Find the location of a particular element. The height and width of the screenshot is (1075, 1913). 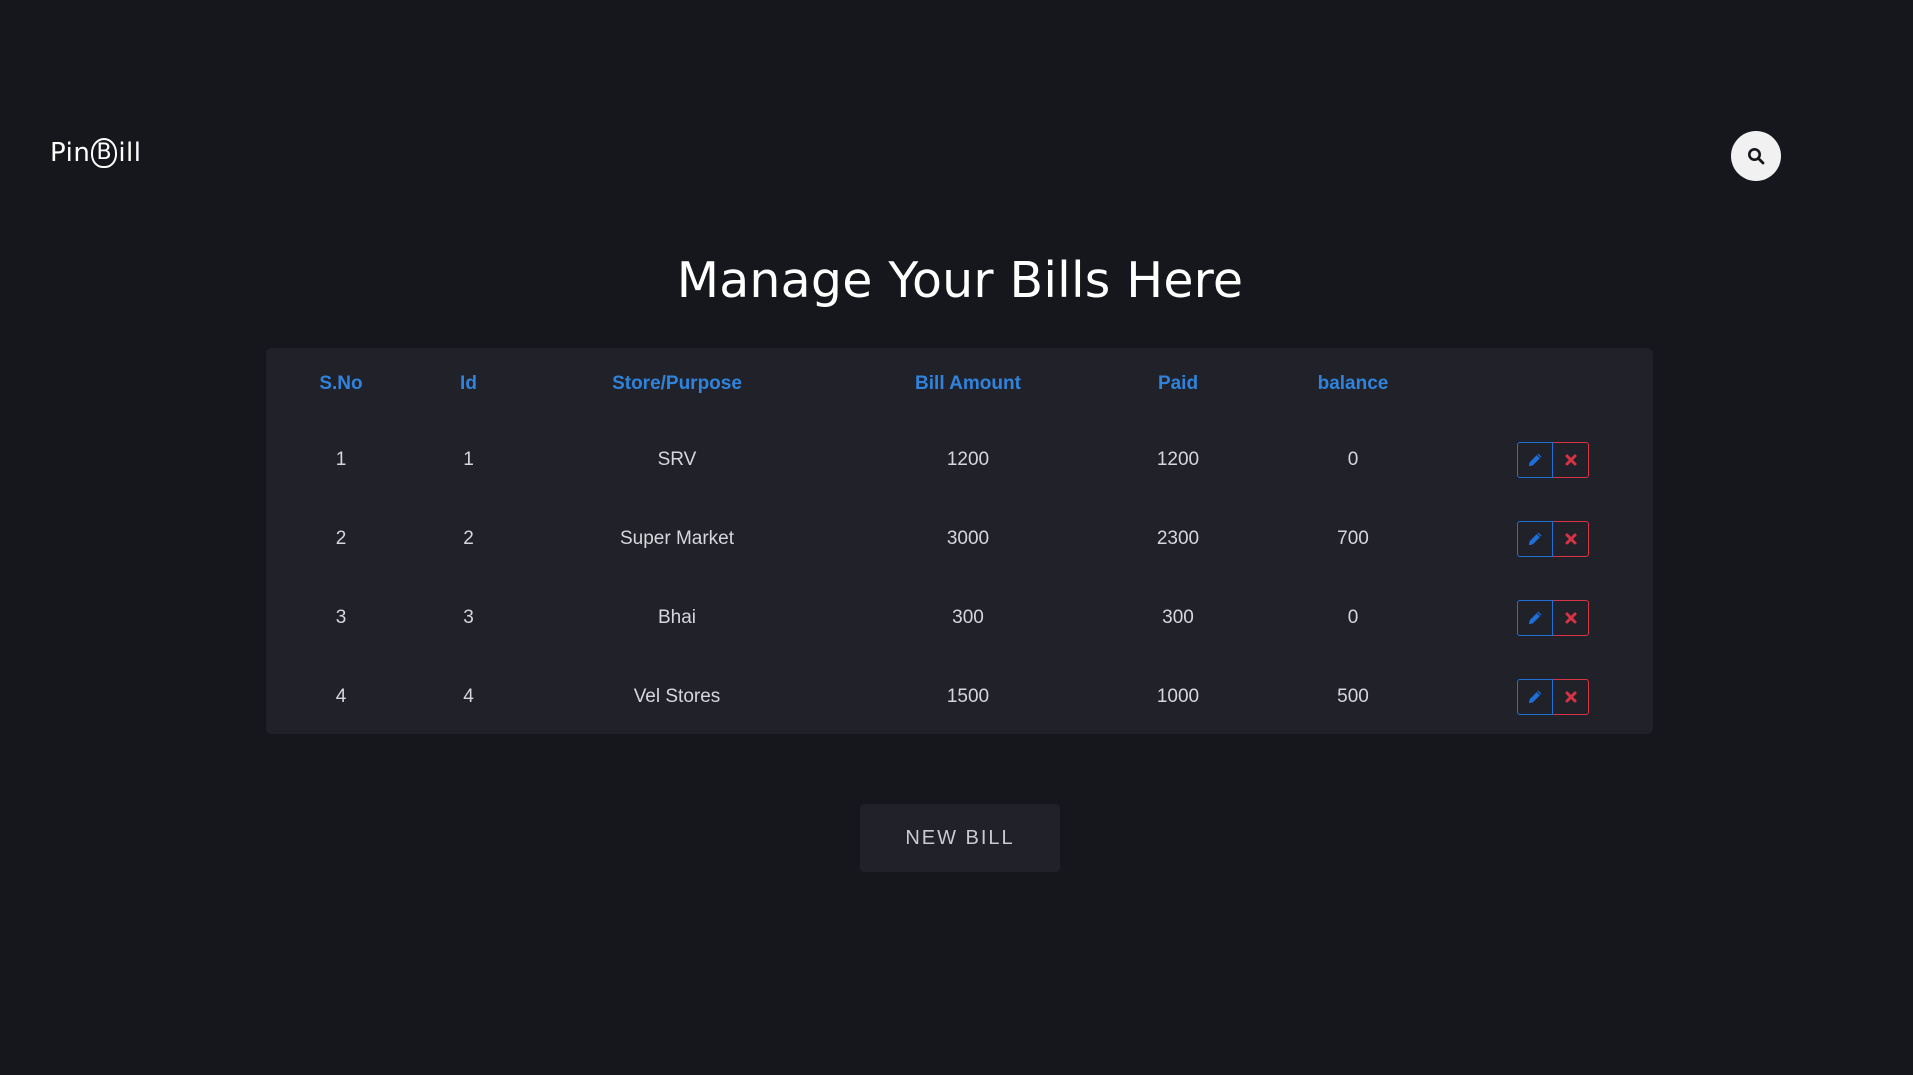

header-store-purpose: Store/Purpose is located at coordinates (677, 383).